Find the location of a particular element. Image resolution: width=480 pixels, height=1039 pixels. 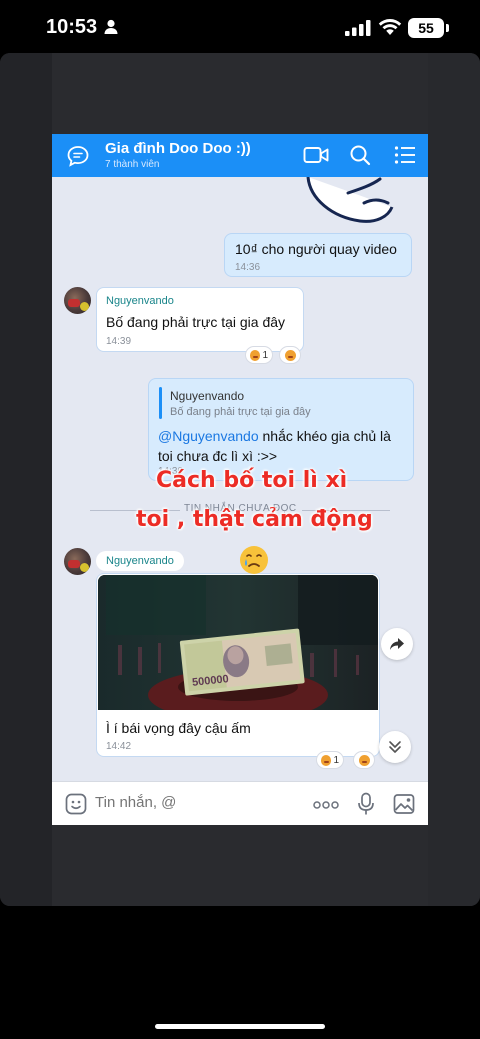

overlay-caption-line1: Cách bố toi lì xì is located at coordinates (252, 480).